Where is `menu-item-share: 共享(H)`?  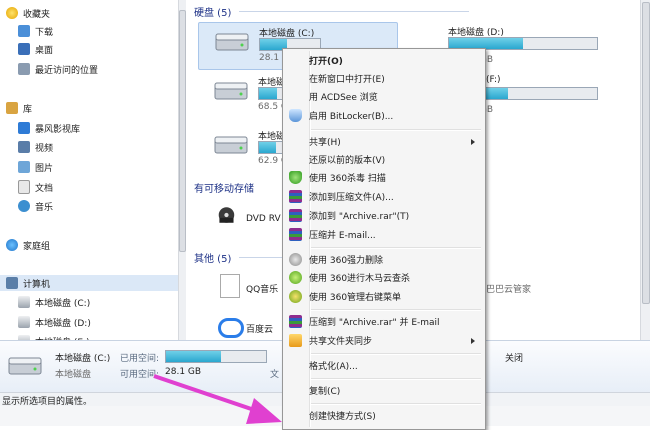
menu-item-share: 共享(H) is located at coordinates (384, 141).